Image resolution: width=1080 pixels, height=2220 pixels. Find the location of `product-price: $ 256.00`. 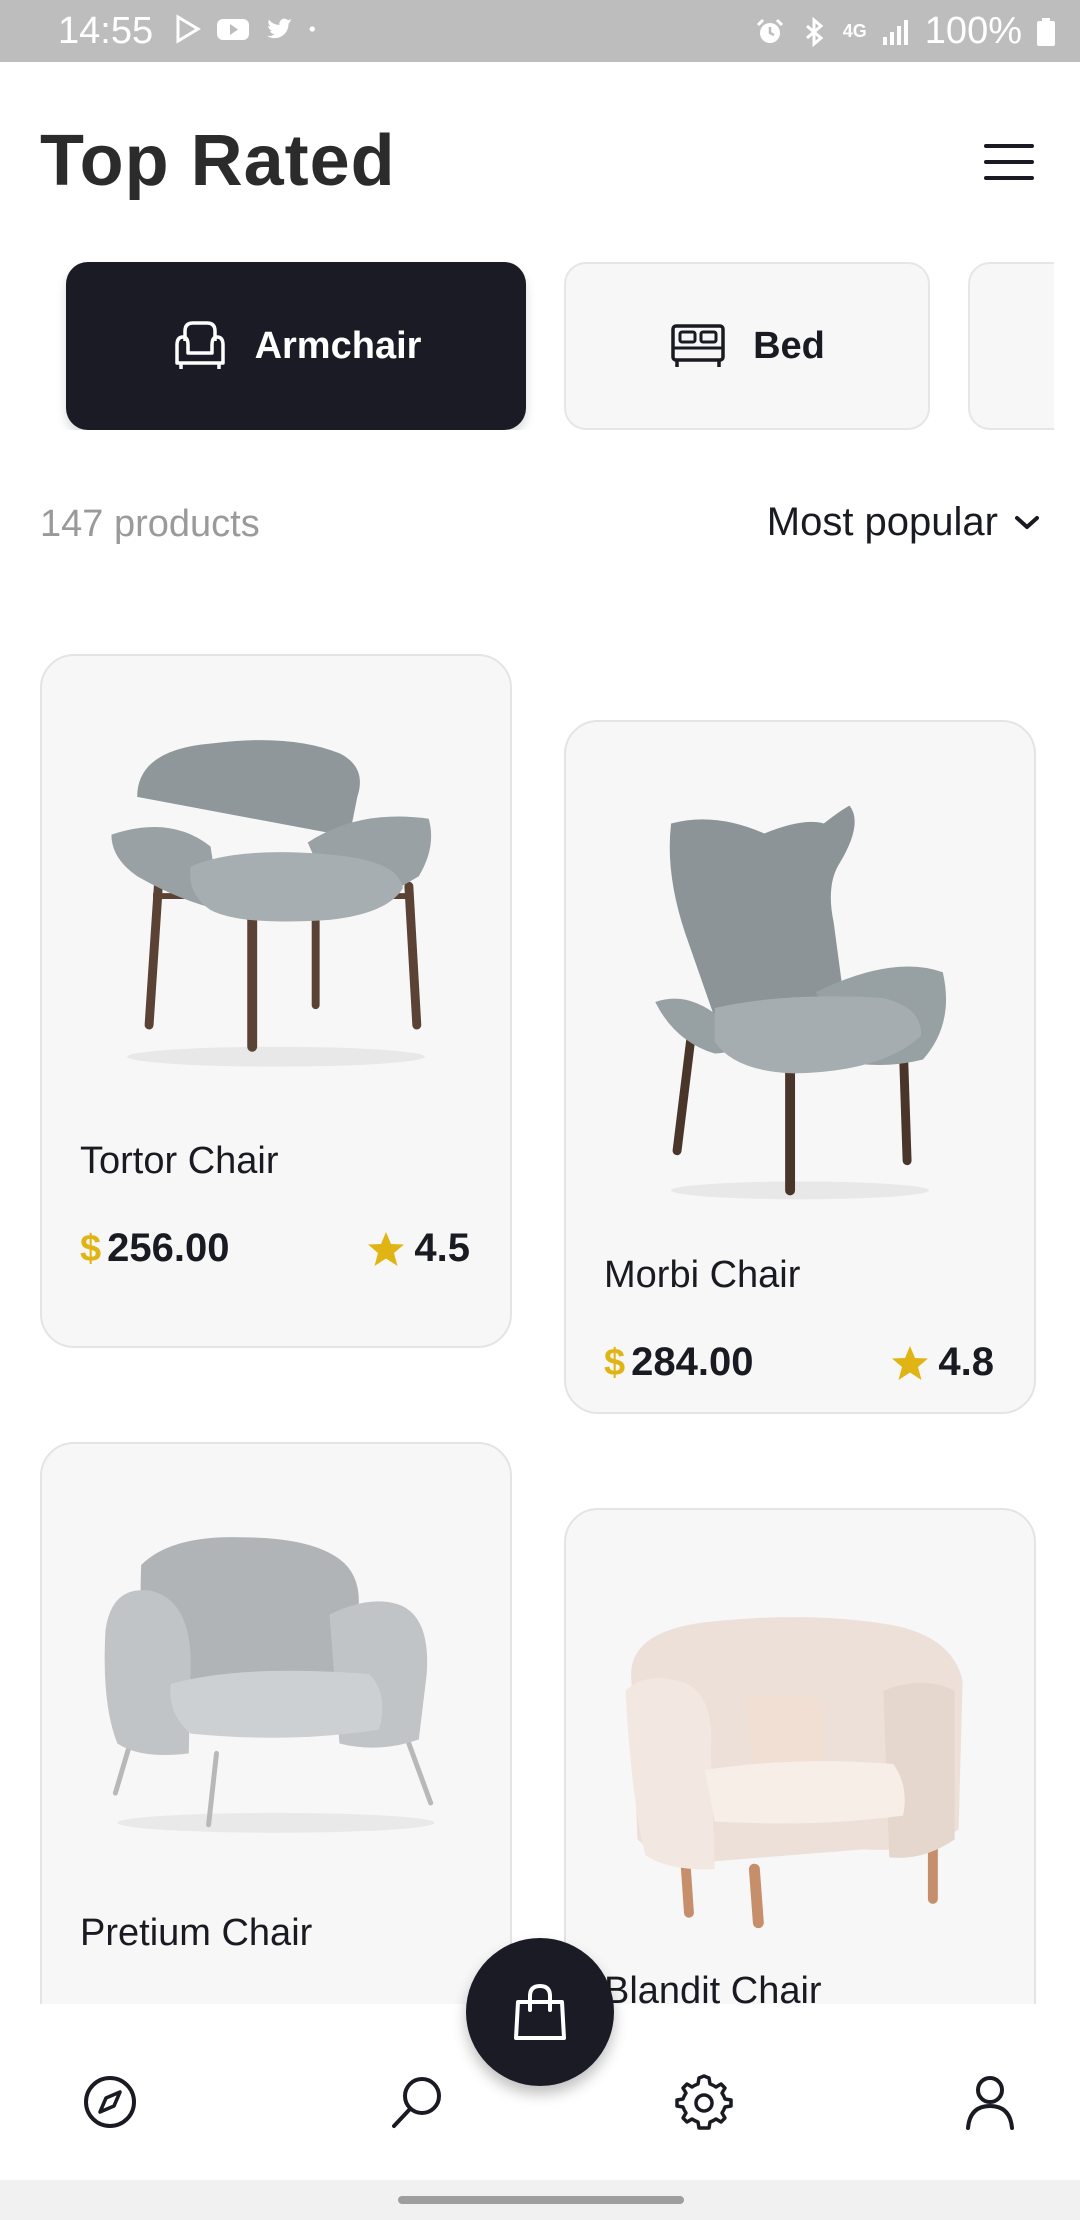

product-price: $ 256.00 is located at coordinates (154, 1248).